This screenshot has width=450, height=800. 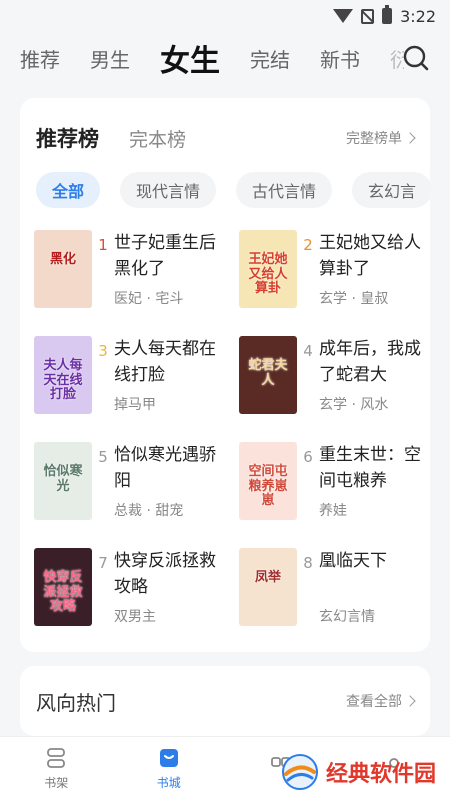 I want to click on chip-modern-romance: 现代言情, so click(x=168, y=190).